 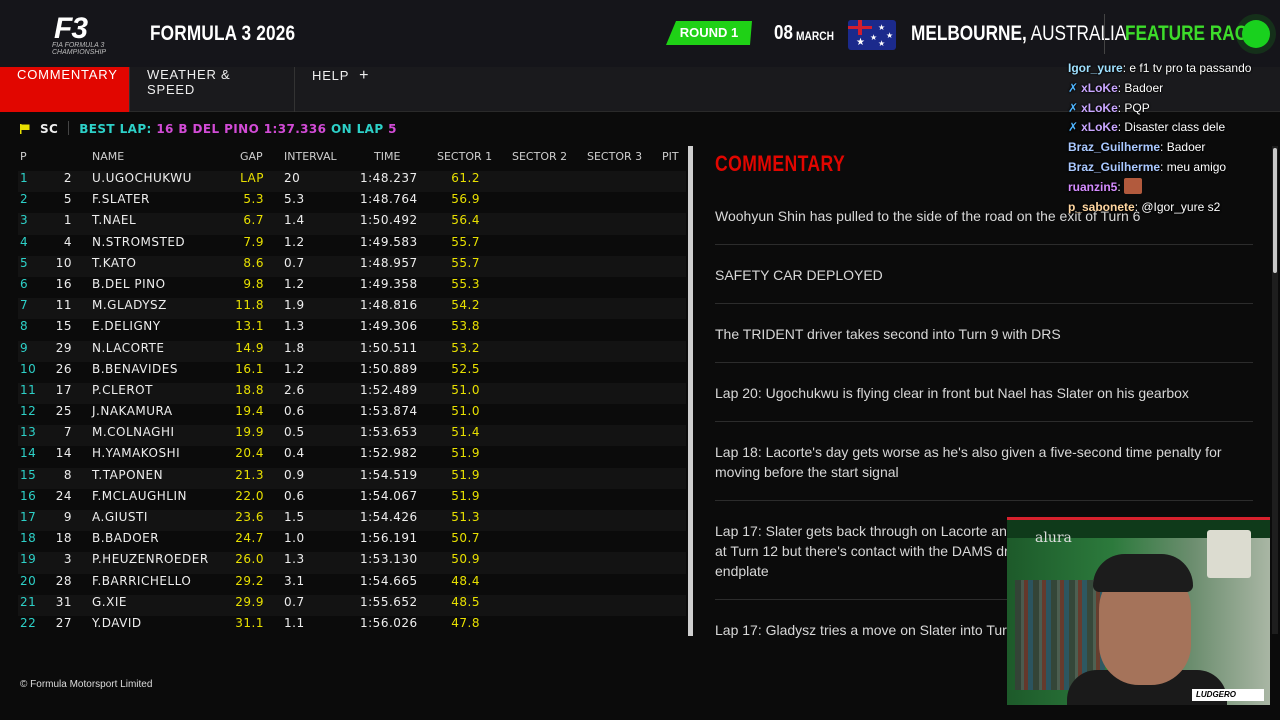 I want to click on car-number-cell: 26, so click(x=63, y=368).